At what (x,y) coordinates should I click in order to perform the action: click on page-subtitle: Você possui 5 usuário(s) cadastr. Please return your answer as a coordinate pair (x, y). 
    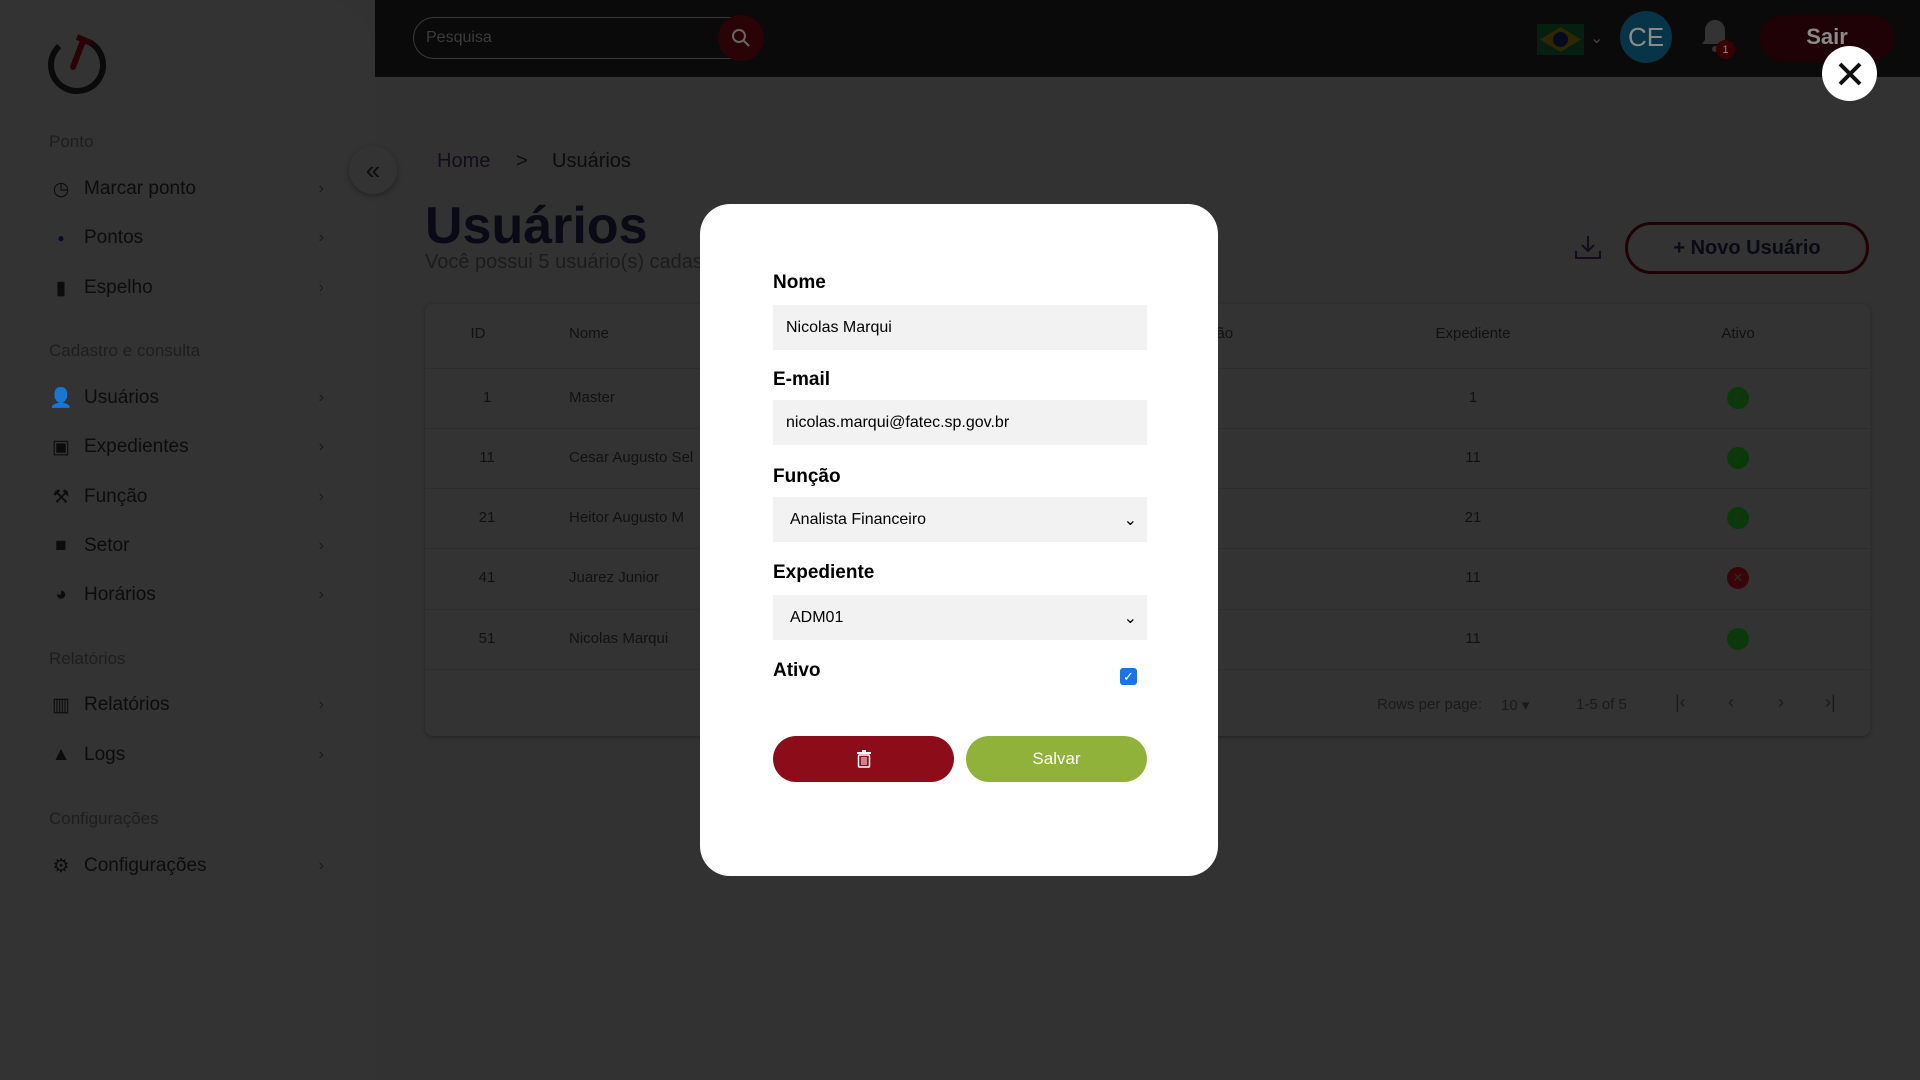
    Looking at the image, I should click on (570, 262).